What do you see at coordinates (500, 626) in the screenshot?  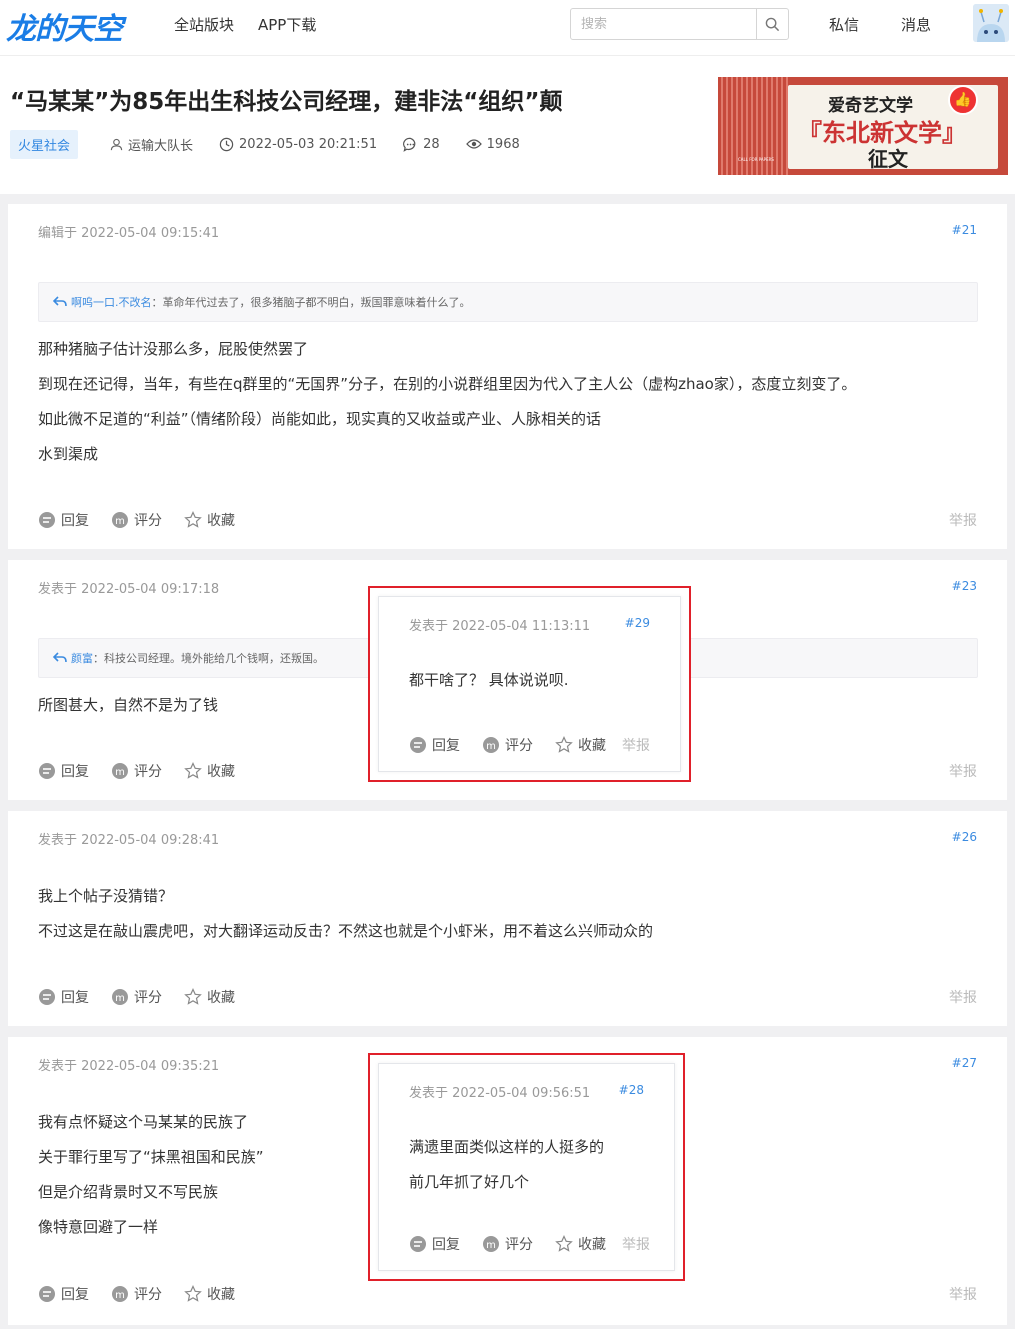 I see `nested-time: 发表于 2022-05-04 11:13:11` at bounding box center [500, 626].